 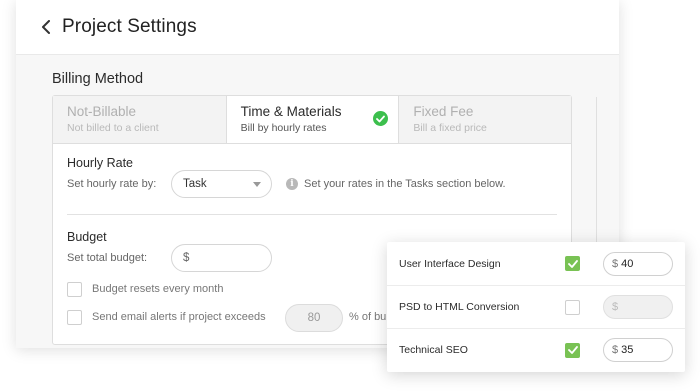 What do you see at coordinates (450, 128) in the screenshot?
I see `tab-subtitle: Bill a fixed price` at bounding box center [450, 128].